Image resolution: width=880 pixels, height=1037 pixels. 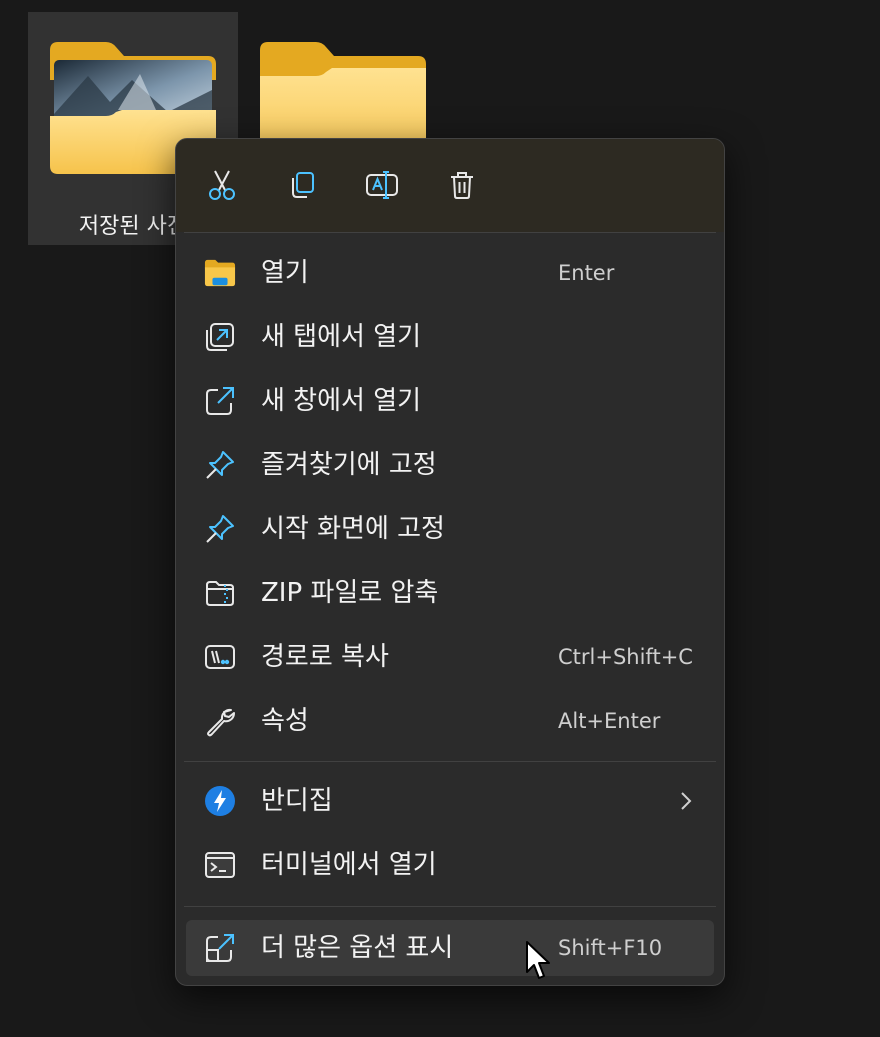 What do you see at coordinates (220, 401) in the screenshot?
I see `new-window-icon` at bounding box center [220, 401].